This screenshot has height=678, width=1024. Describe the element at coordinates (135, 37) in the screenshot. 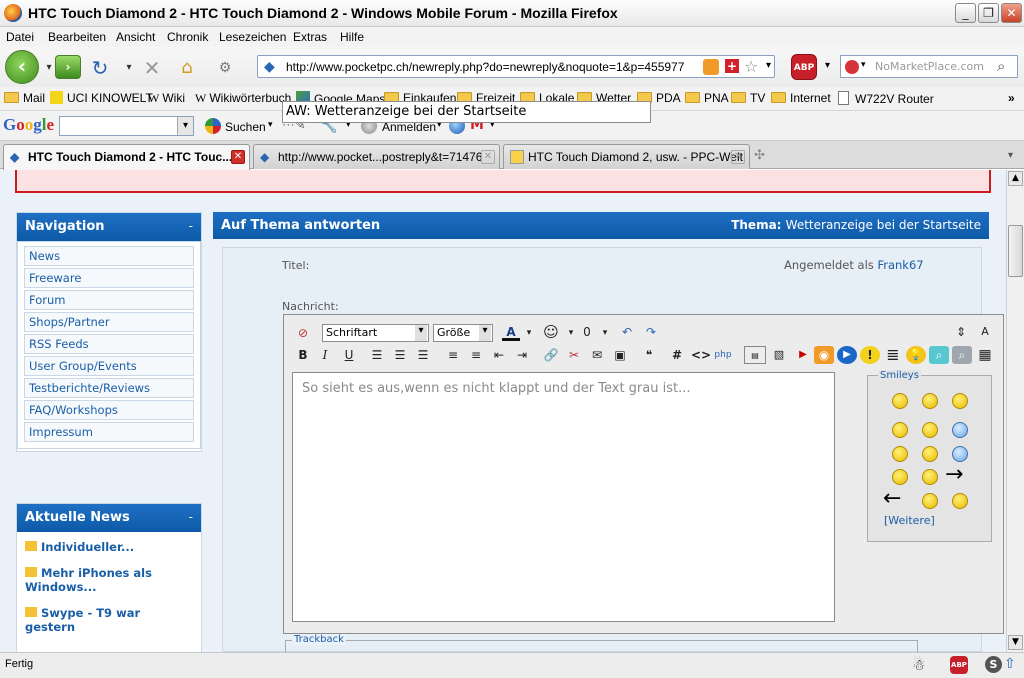

I see `menu-ansicht: Ansicht` at that location.